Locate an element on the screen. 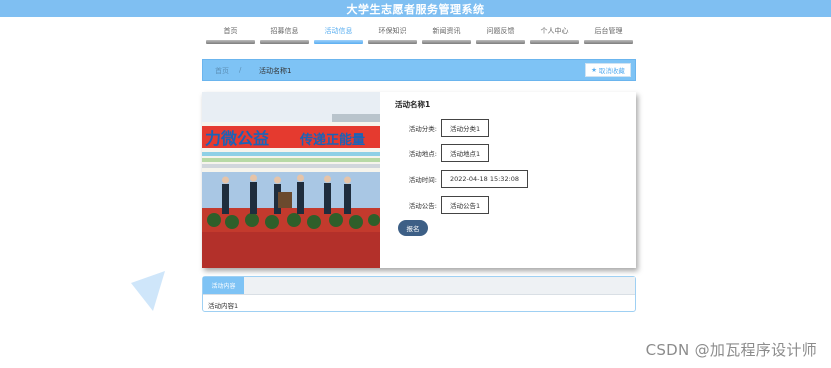 The image size is (831, 368). content-tab-bar: 活动内容 is located at coordinates (419, 286).